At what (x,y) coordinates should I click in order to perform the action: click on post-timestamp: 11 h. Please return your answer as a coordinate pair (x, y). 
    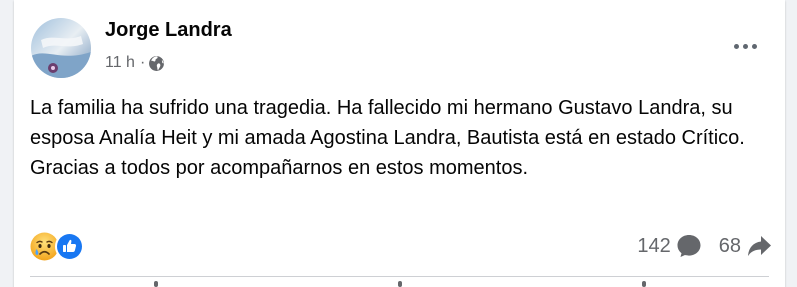
    Looking at the image, I should click on (120, 63).